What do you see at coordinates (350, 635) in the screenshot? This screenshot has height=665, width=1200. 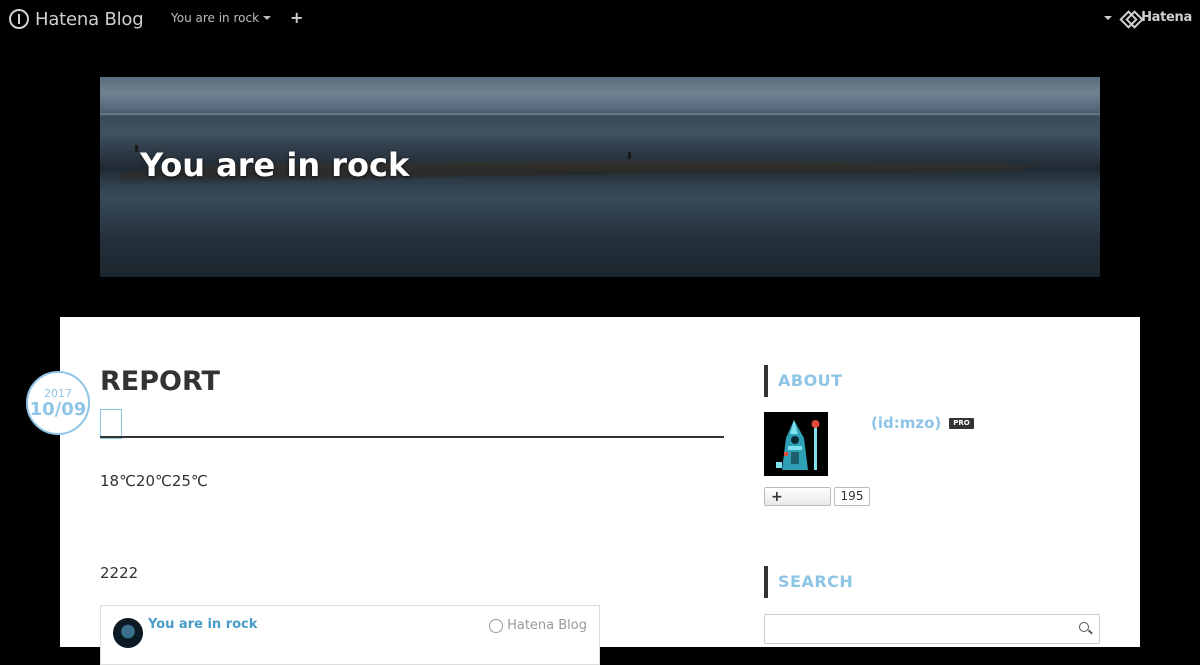 I see `blog-card-embed: You are in rock Hatena Blog` at bounding box center [350, 635].